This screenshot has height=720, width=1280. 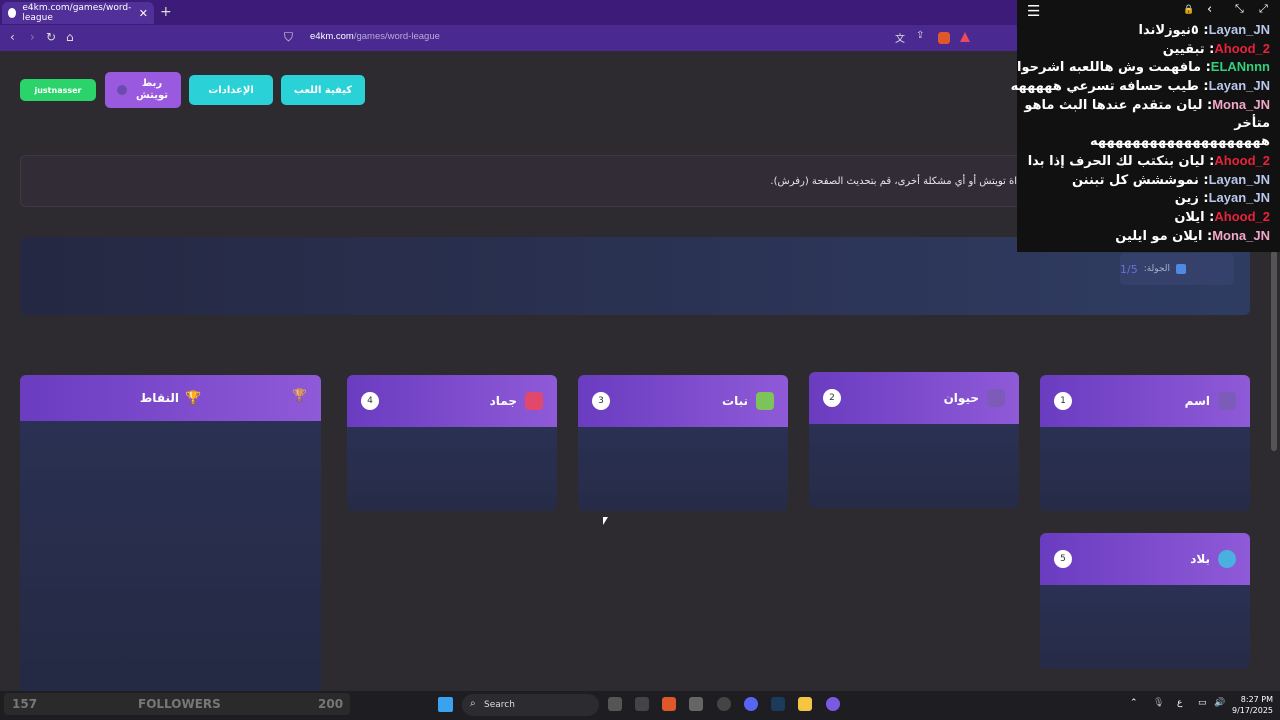 I want to click on category-title: حيوان, so click(x=961, y=398).